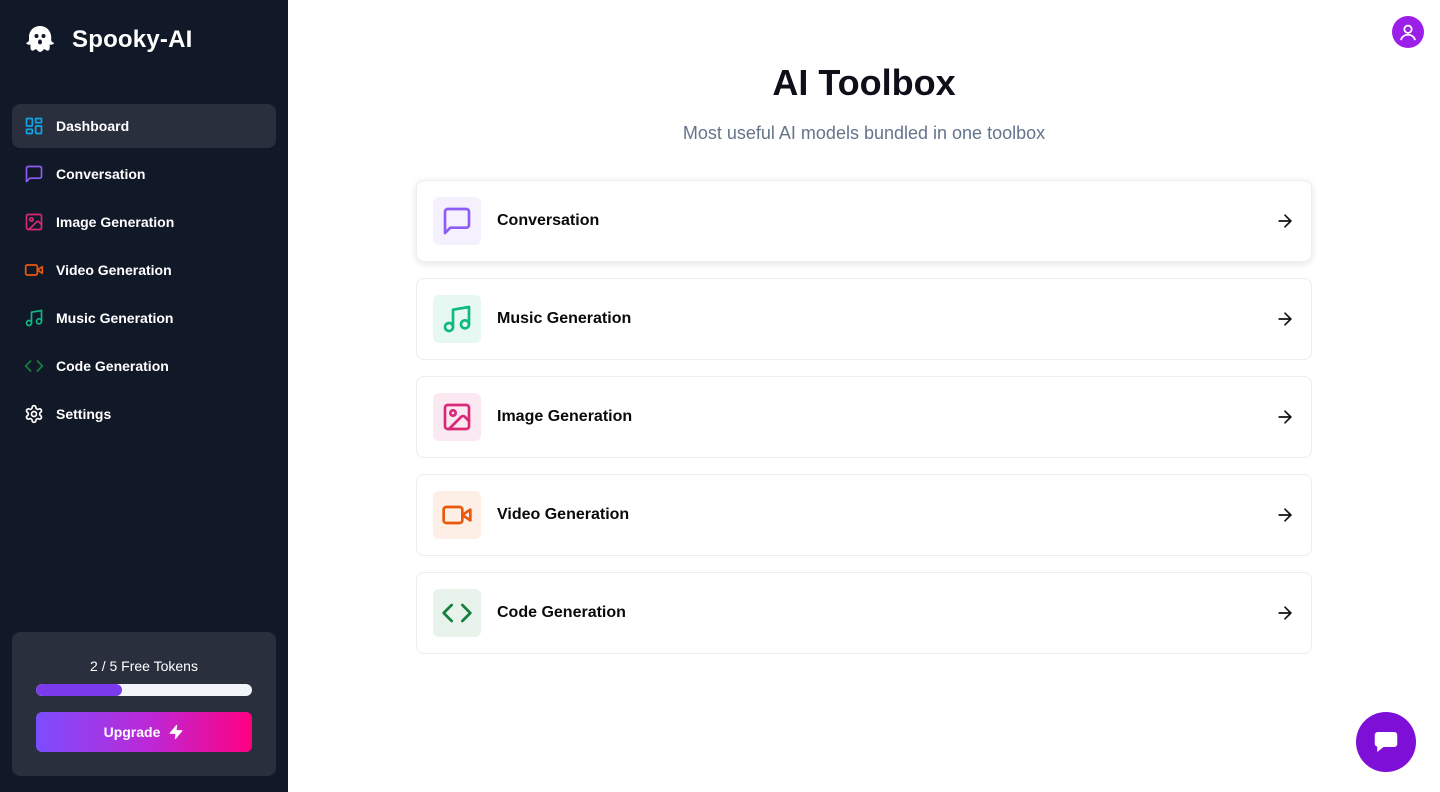  What do you see at coordinates (144, 126) in the screenshot?
I see `sidebar-item-dashboard: Dashboard` at bounding box center [144, 126].